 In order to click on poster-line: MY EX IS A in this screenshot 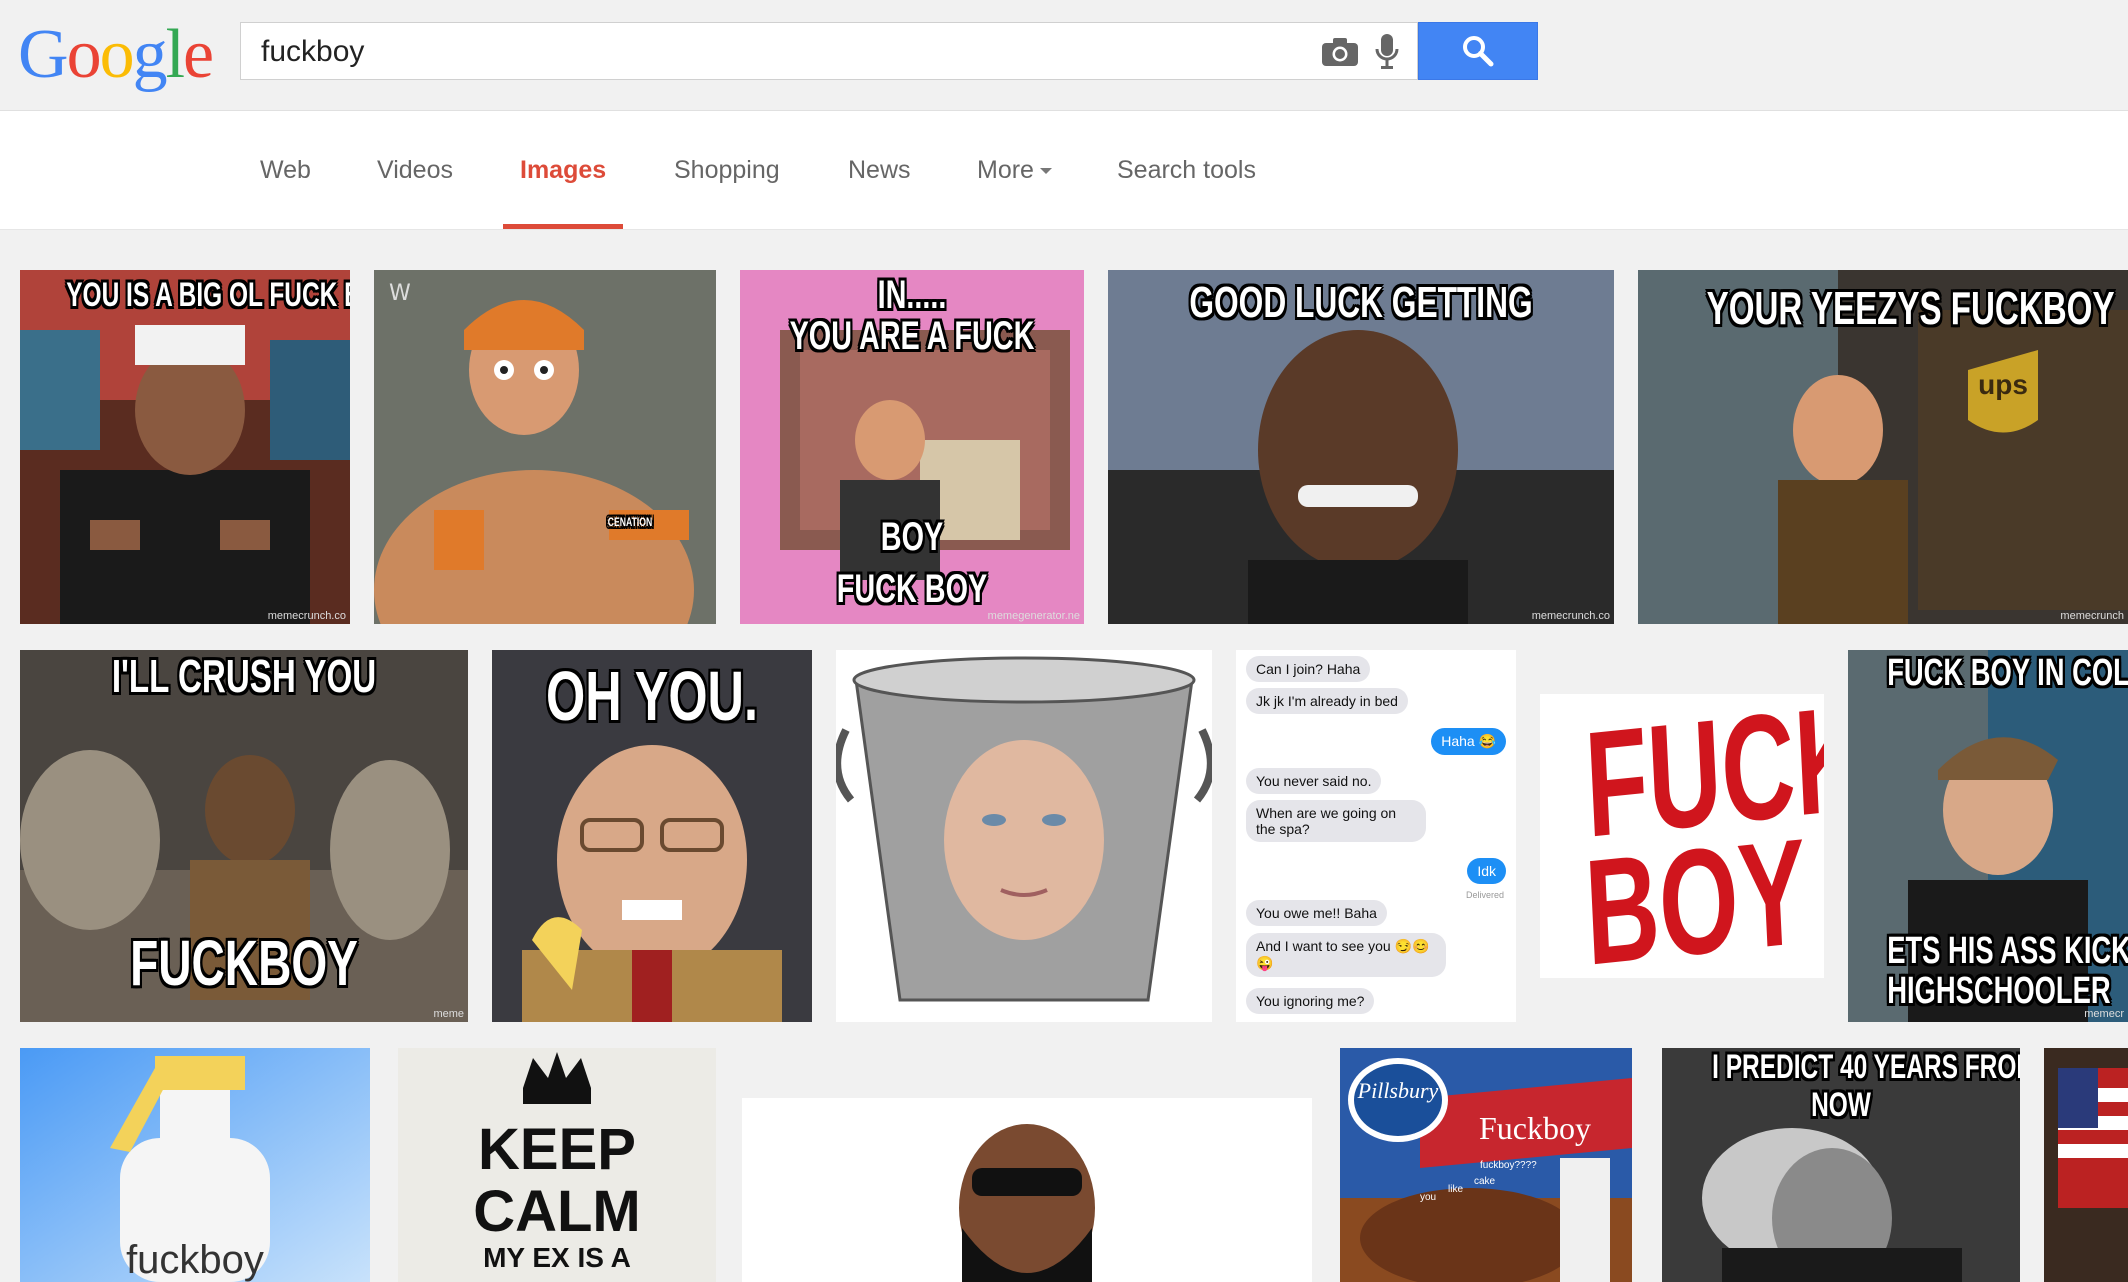, I will do `click(557, 1257)`.